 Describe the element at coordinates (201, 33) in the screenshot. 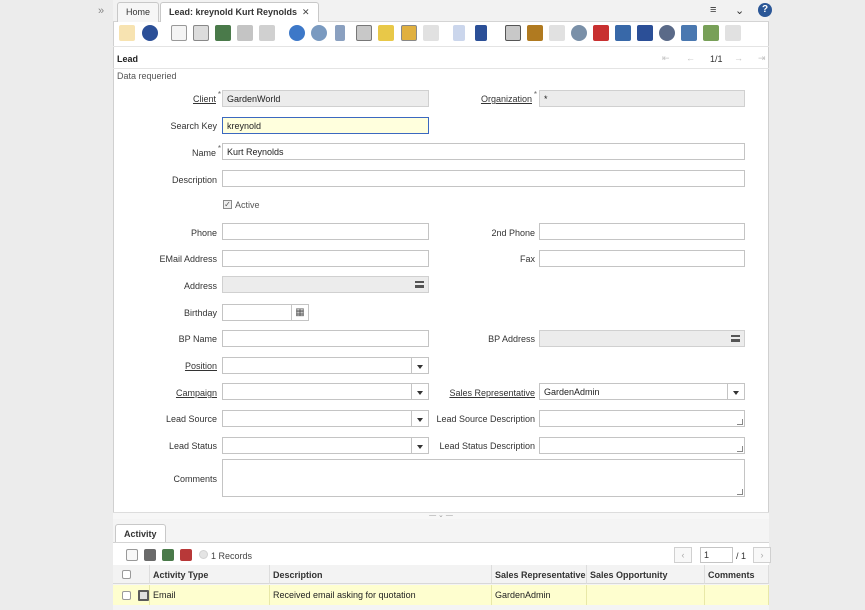

I see `copy-record-icon` at that location.